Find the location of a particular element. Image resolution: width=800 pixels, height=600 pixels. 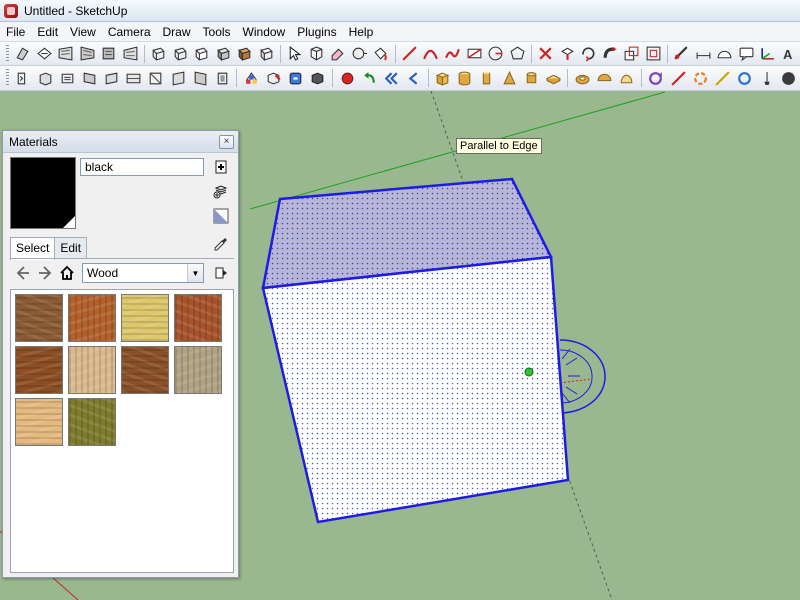

record-icon is located at coordinates (347, 78).